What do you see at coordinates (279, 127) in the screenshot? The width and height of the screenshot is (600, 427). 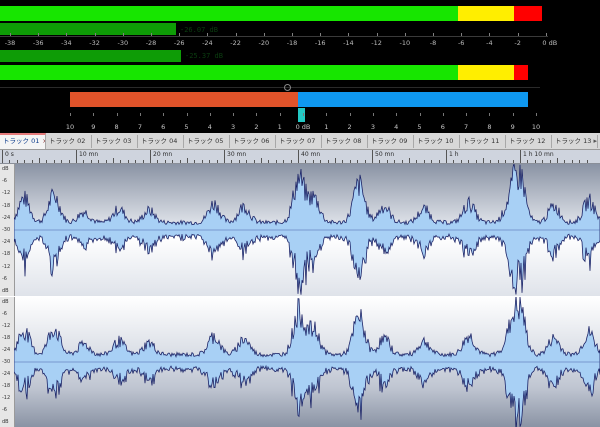 I see `correlation-scale-label: 1` at bounding box center [279, 127].